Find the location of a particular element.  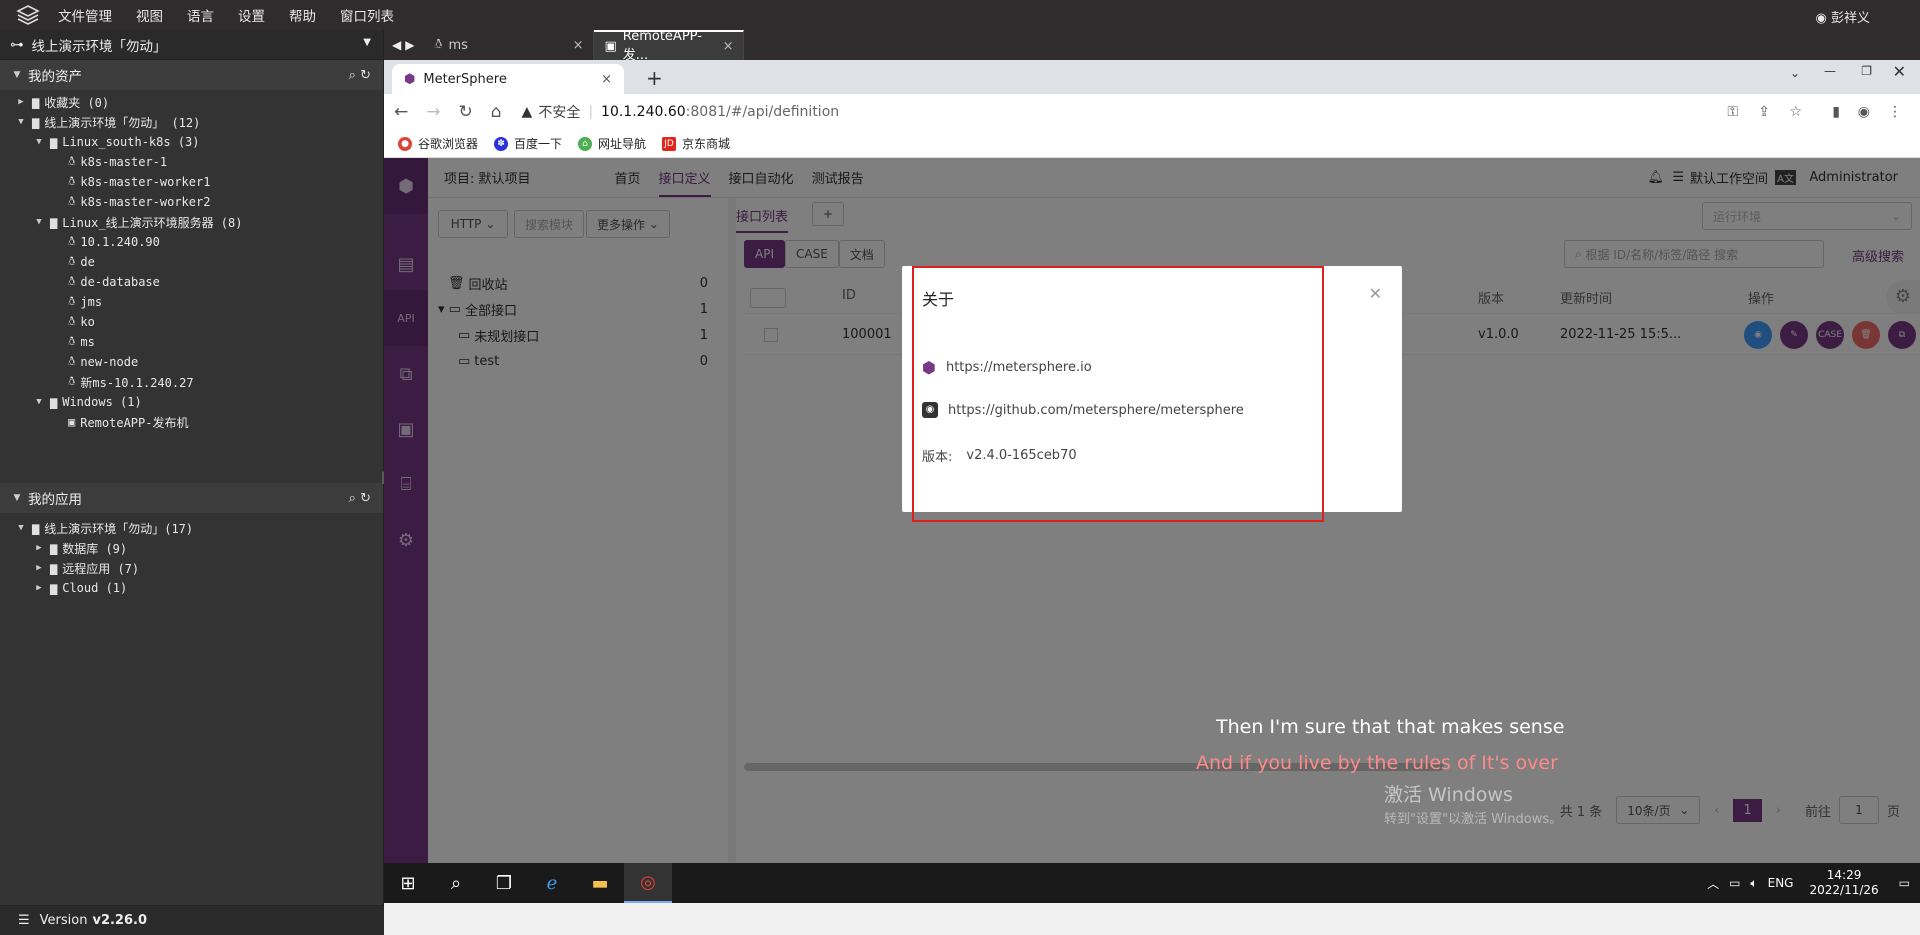

tab-search-icon: ⌄ is located at coordinates (1795, 73).